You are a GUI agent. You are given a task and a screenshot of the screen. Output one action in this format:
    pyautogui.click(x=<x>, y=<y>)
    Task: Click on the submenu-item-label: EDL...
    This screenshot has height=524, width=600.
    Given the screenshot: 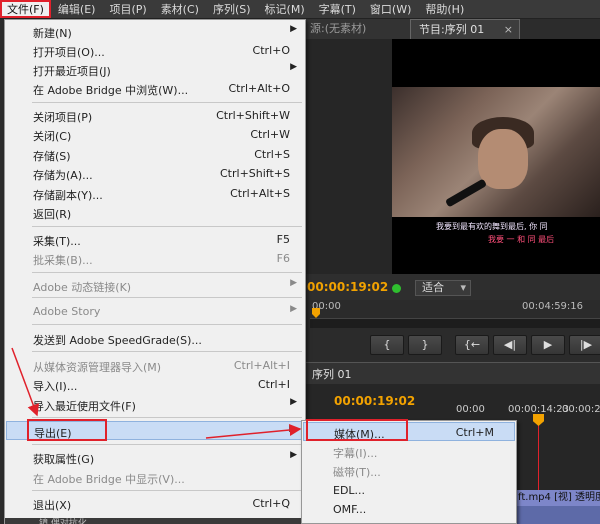 What is the action you would take?
    pyautogui.click(x=349, y=490)
    